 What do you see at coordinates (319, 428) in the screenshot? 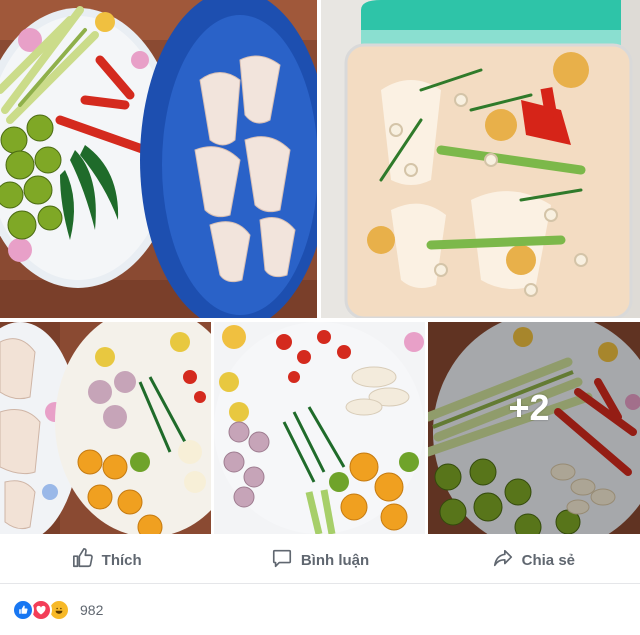
I see `photo-chopped-ingredients` at bounding box center [319, 428].